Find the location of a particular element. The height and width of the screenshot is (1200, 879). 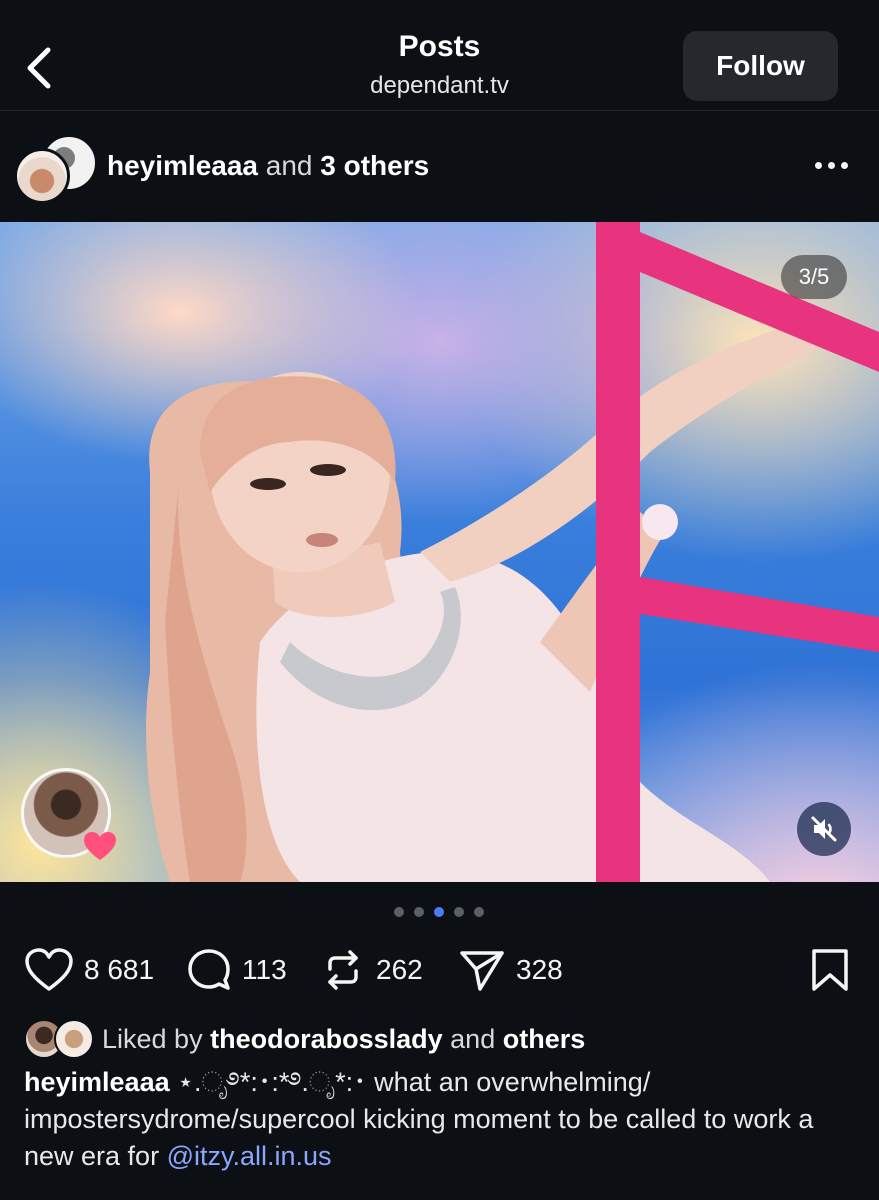

action-bar: 8 681 113 262 328 is located at coordinates (439, 970).